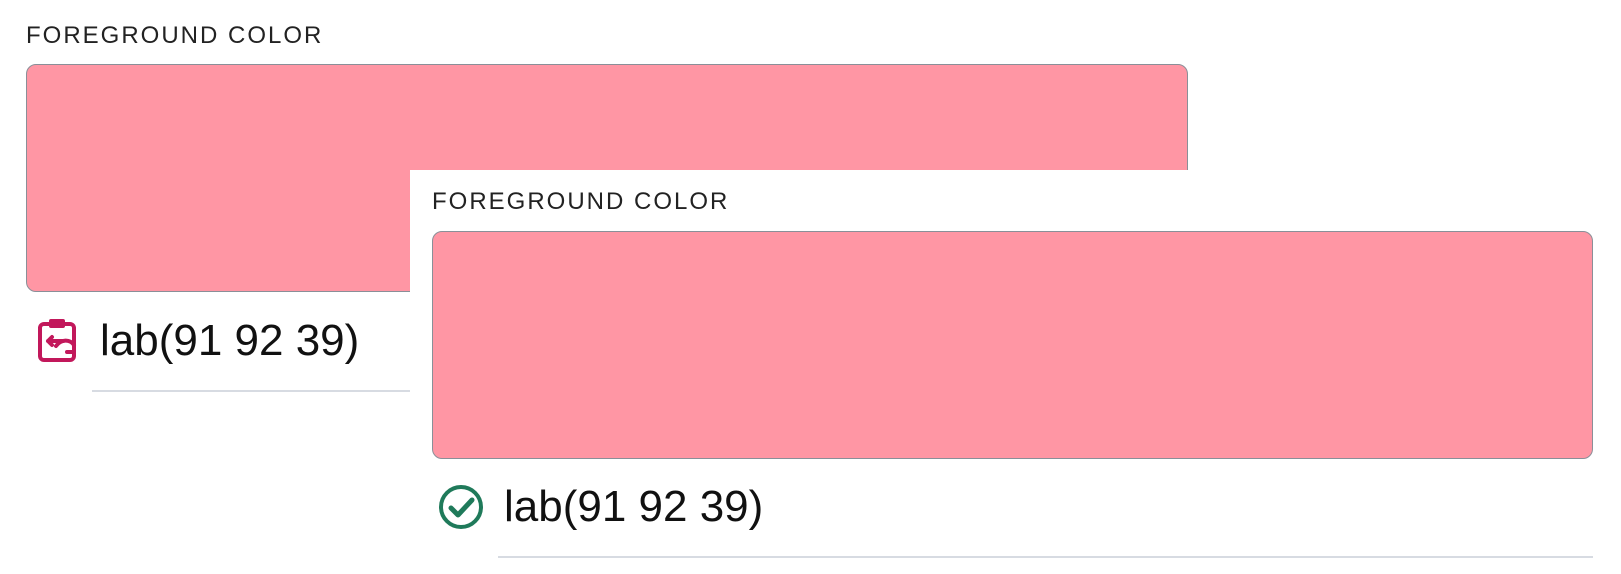  What do you see at coordinates (1045, 557) in the screenshot?
I see `divider` at bounding box center [1045, 557].